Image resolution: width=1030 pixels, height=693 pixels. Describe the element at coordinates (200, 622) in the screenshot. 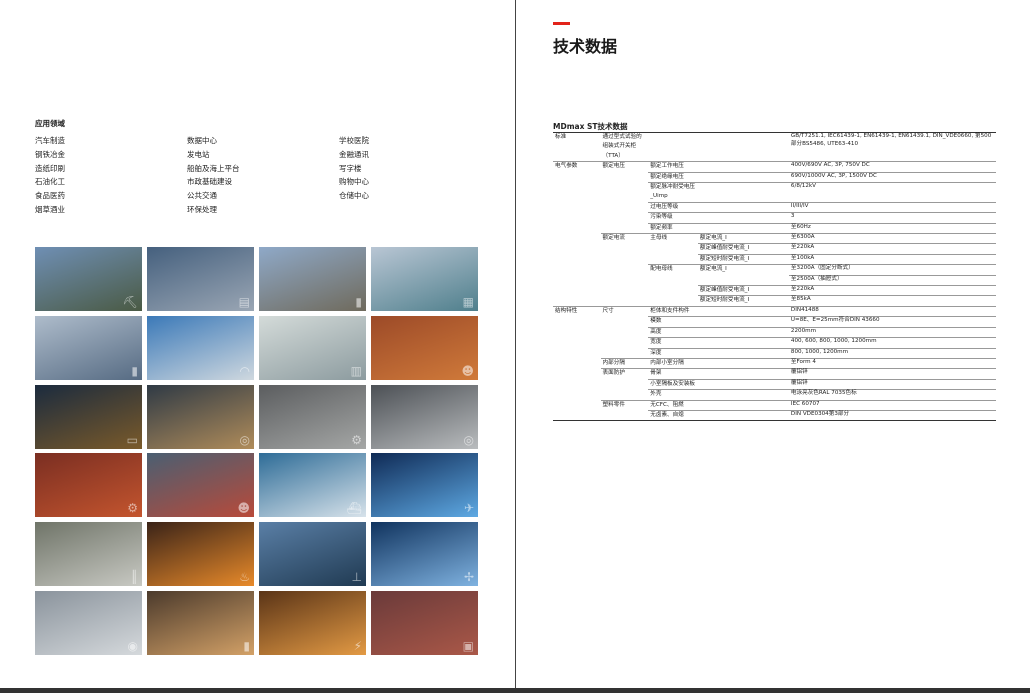

I see `smokestacks-photo: ▮` at that location.